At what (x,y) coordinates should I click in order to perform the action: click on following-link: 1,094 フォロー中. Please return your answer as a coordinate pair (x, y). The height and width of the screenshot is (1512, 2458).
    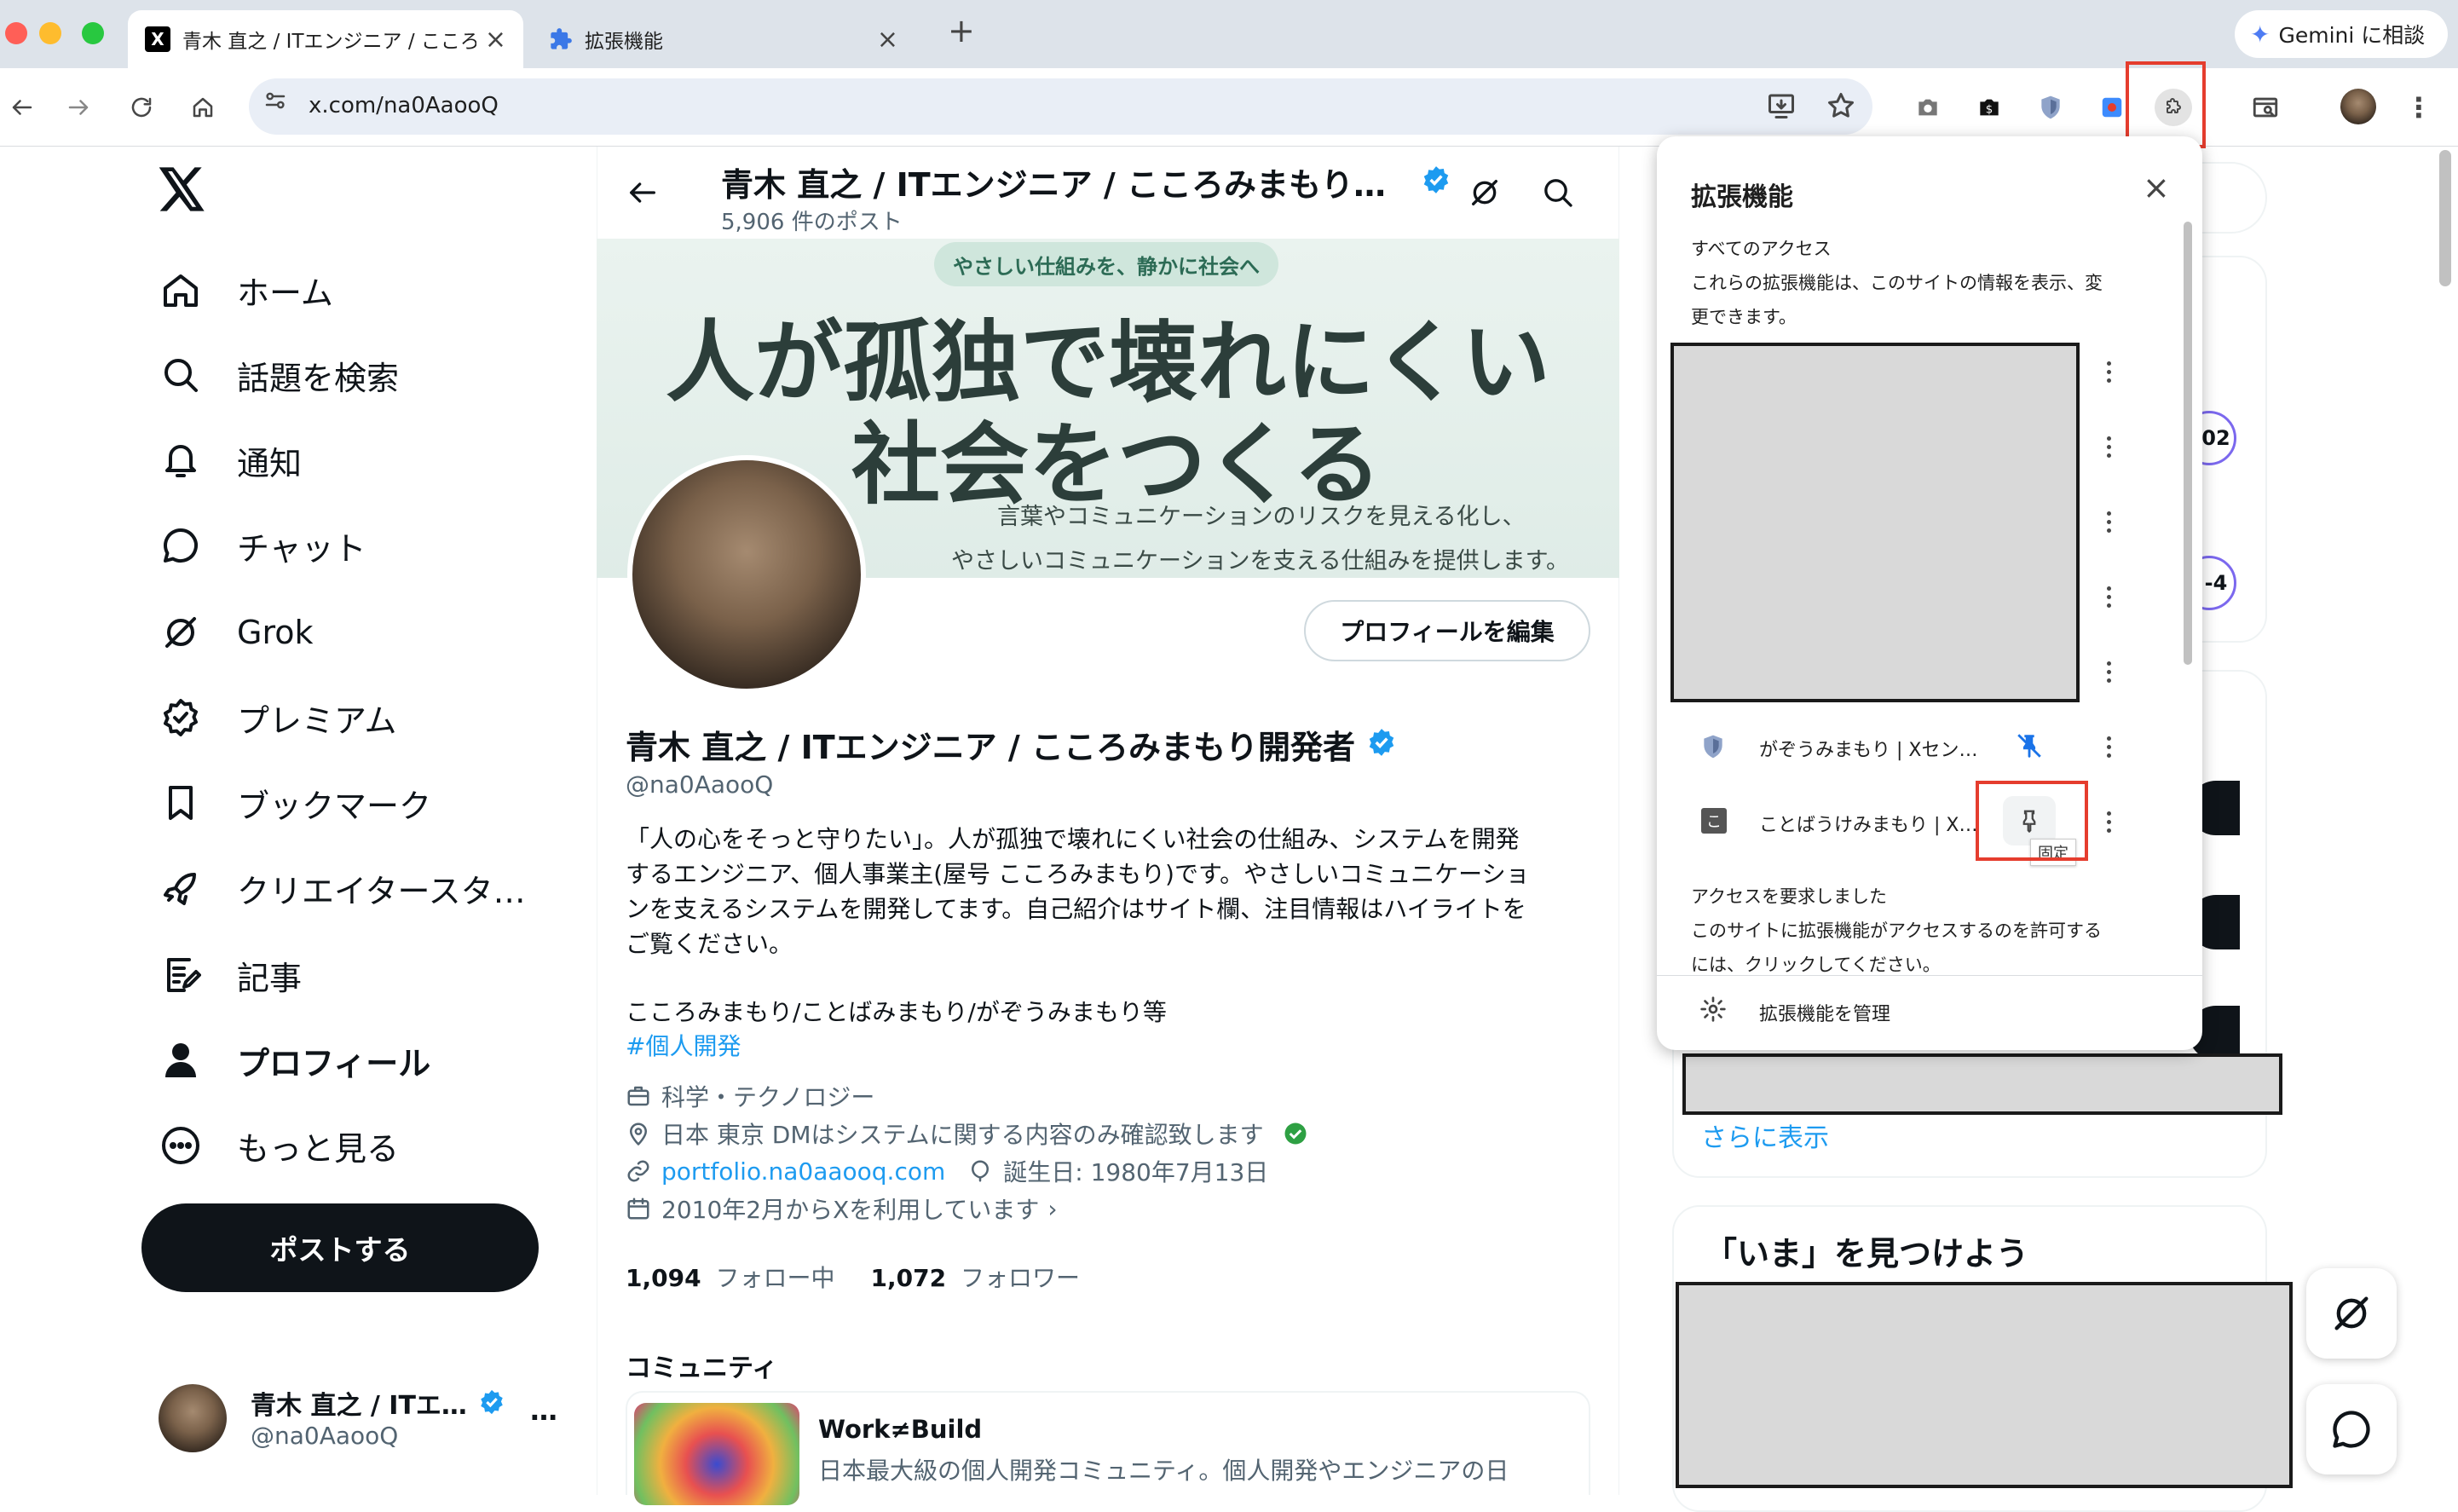
    Looking at the image, I should click on (730, 1277).